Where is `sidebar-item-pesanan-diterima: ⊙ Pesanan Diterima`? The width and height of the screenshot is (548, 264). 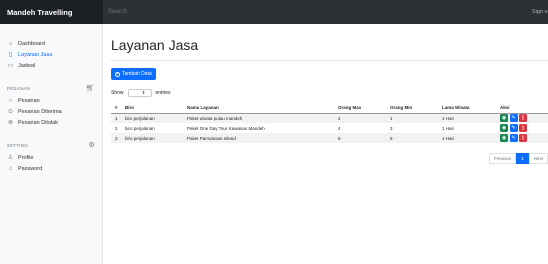
sidebar-item-pesanan-diterima: ⊙ Pesanan Diterima is located at coordinates (51, 111).